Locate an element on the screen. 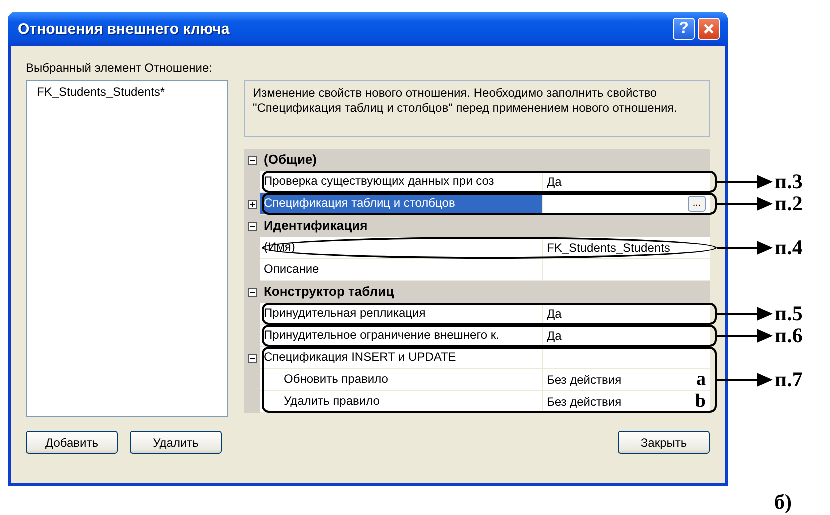  callout-label: п.2 is located at coordinates (789, 204).